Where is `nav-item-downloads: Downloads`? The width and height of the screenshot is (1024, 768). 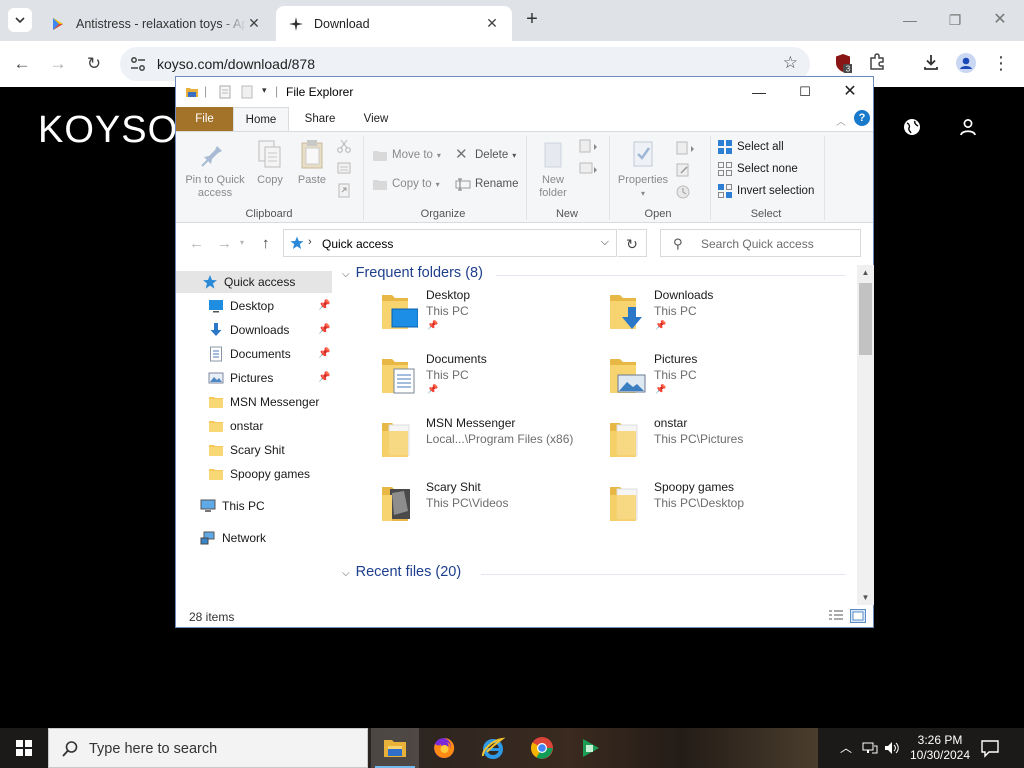
nav-item-downloads: Downloads is located at coordinates (248, 330).